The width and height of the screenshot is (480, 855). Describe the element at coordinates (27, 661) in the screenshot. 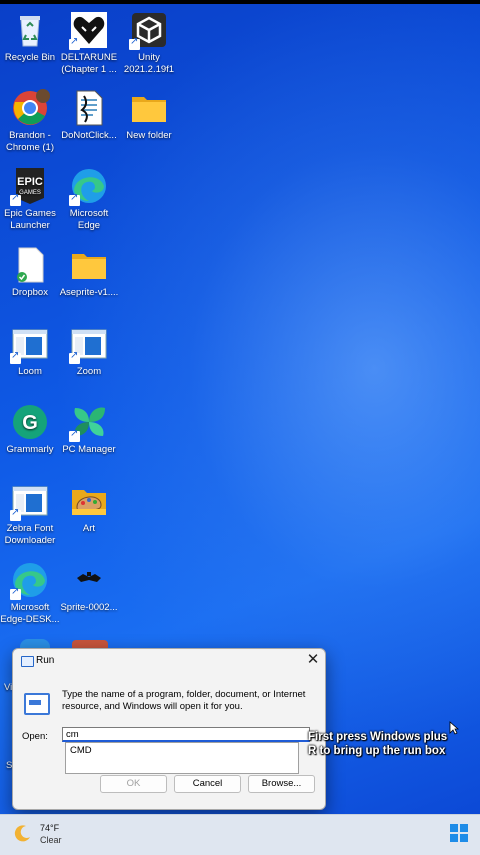

I see `run-title-icon` at that location.